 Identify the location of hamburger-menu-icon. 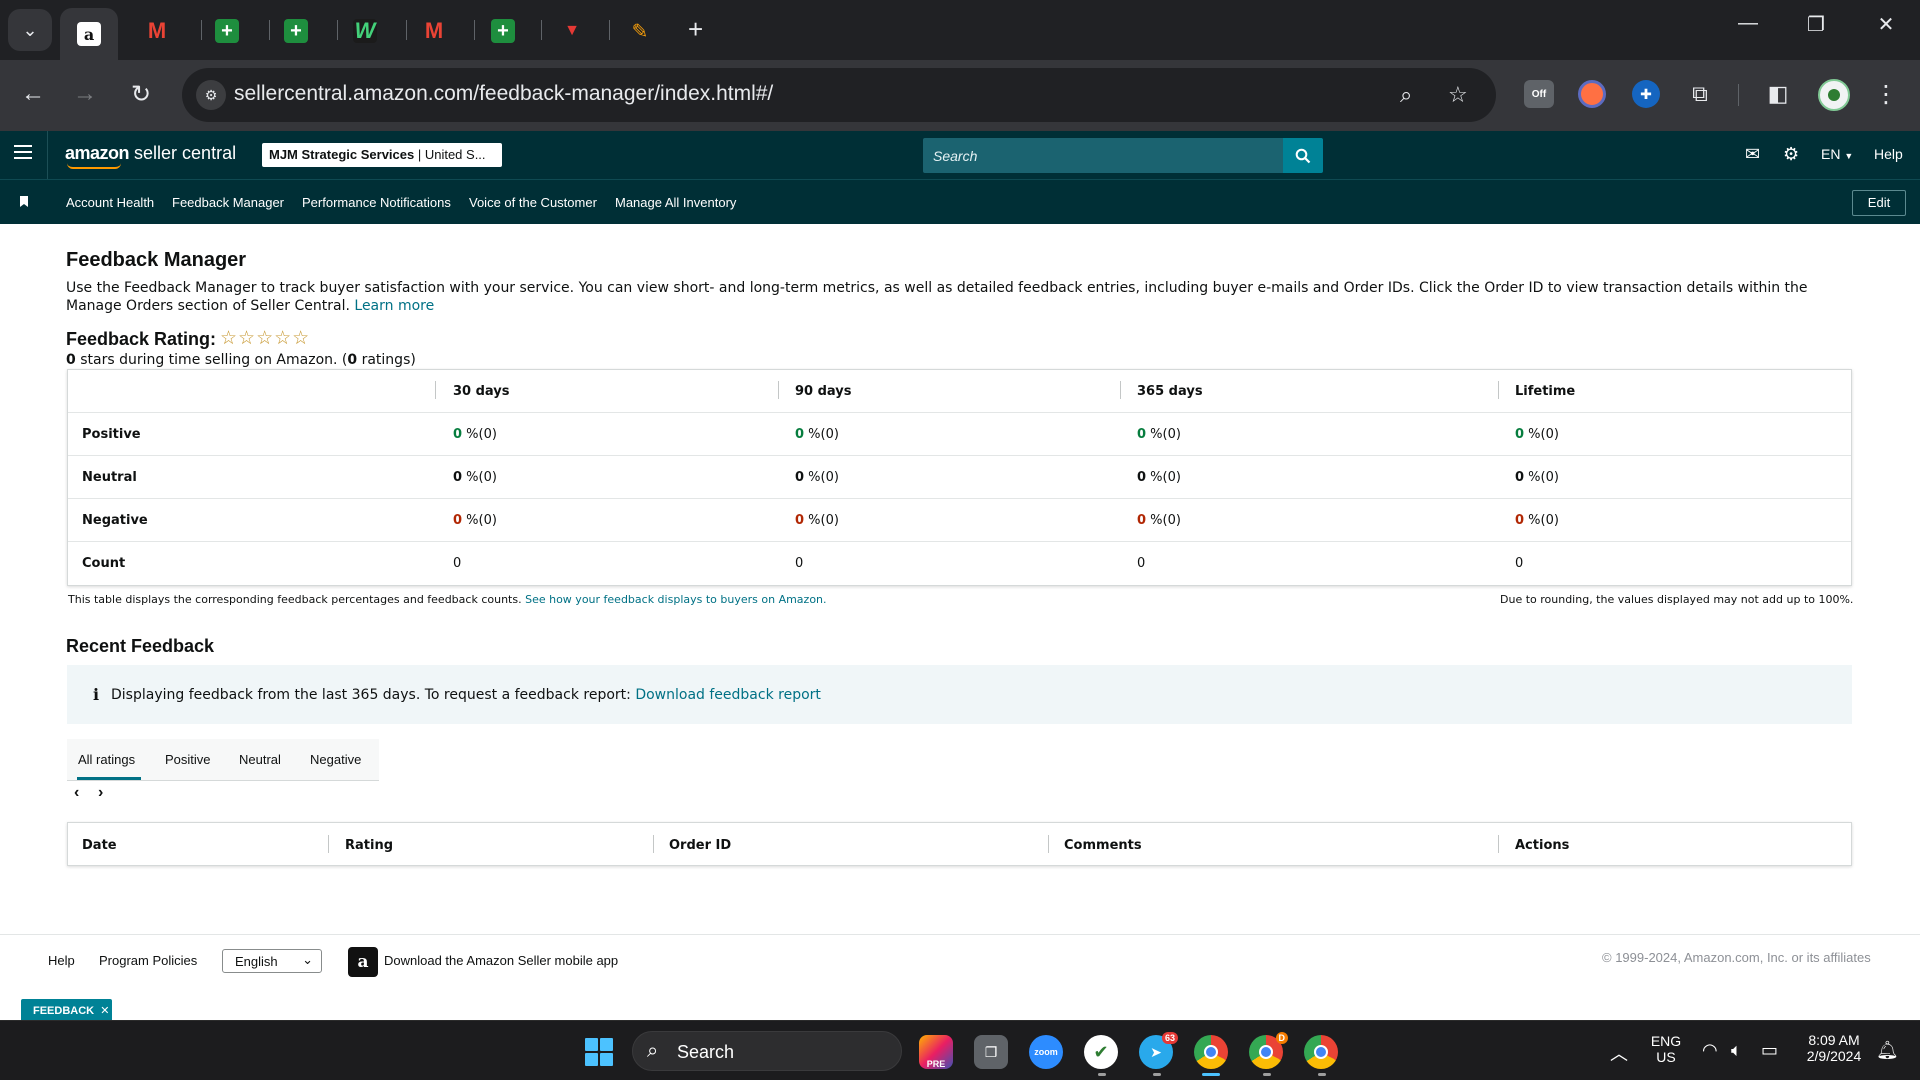
(23, 153).